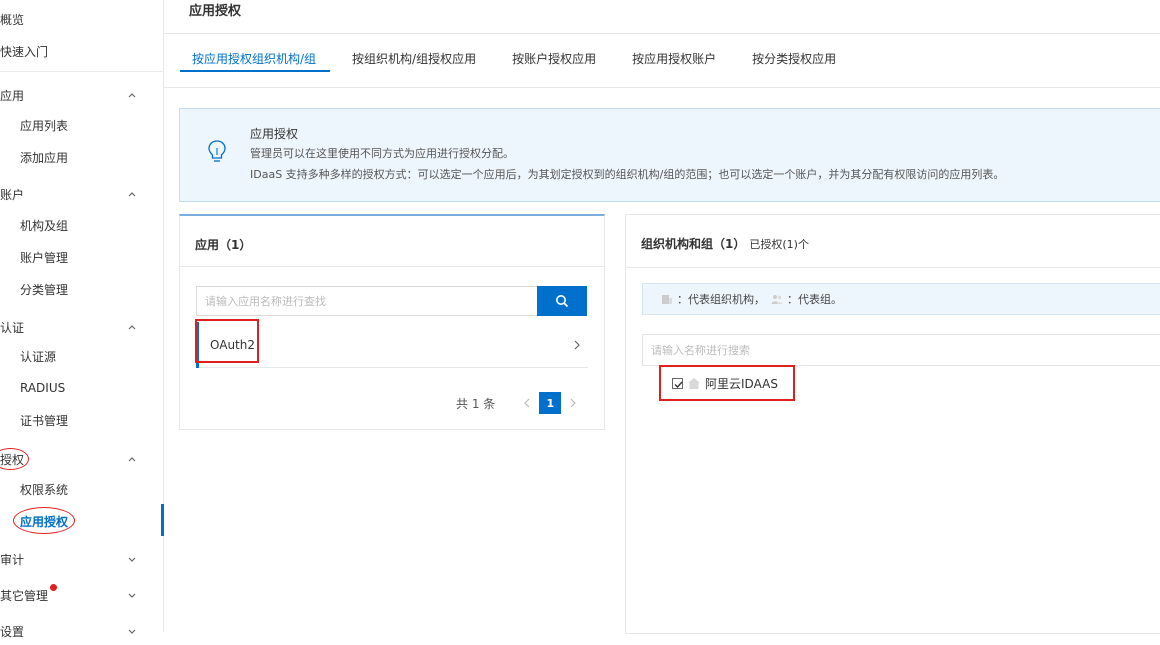  I want to click on page-button: 1, so click(550, 403).